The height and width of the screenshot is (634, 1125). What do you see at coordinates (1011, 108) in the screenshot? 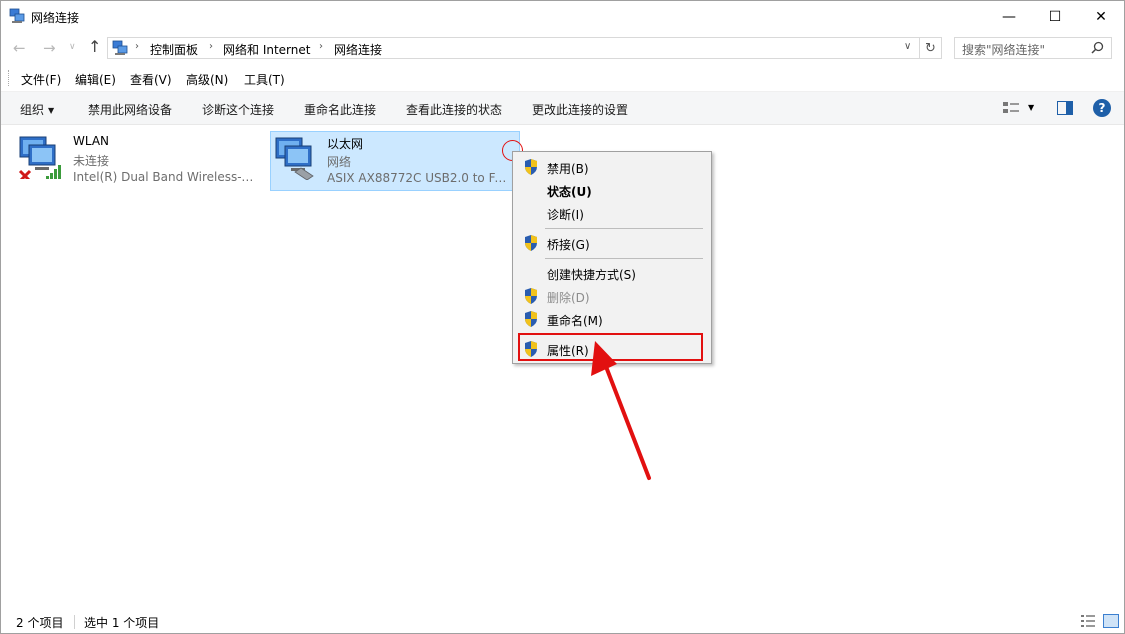
I see `change-view-icon` at bounding box center [1011, 108].